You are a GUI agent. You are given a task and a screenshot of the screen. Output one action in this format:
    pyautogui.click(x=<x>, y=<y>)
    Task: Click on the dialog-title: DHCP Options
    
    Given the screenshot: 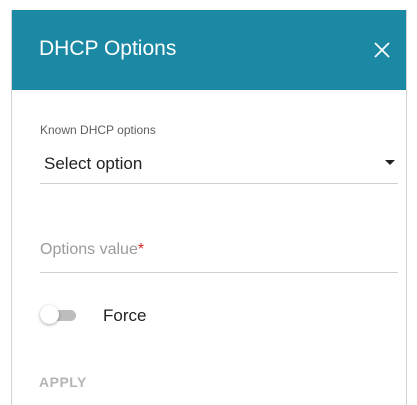 What is the action you would take?
    pyautogui.click(x=108, y=48)
    